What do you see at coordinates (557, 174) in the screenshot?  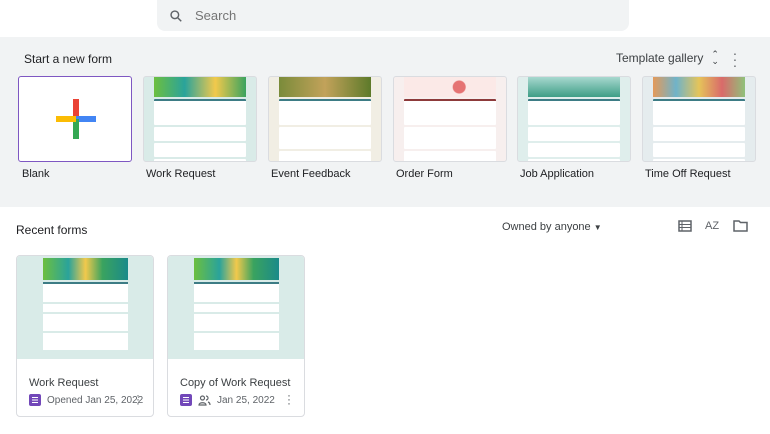 I see `template-label: Job Application` at bounding box center [557, 174].